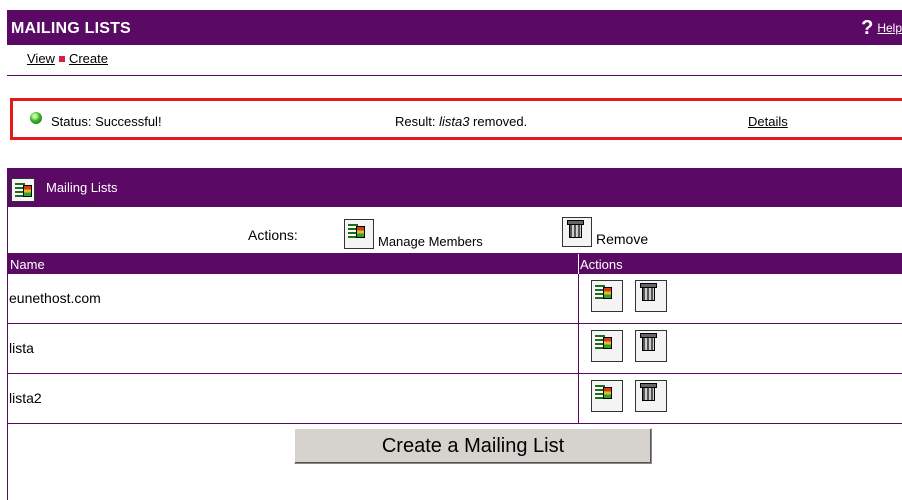 The image size is (902, 500). What do you see at coordinates (61, 58) in the screenshot?
I see `nav-separator` at bounding box center [61, 58].